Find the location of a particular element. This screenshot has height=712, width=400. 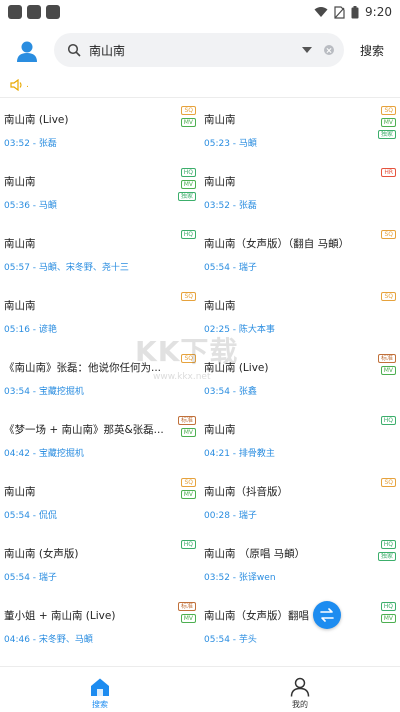

song-meta: 05:54 - 芋头 is located at coordinates (291, 638).